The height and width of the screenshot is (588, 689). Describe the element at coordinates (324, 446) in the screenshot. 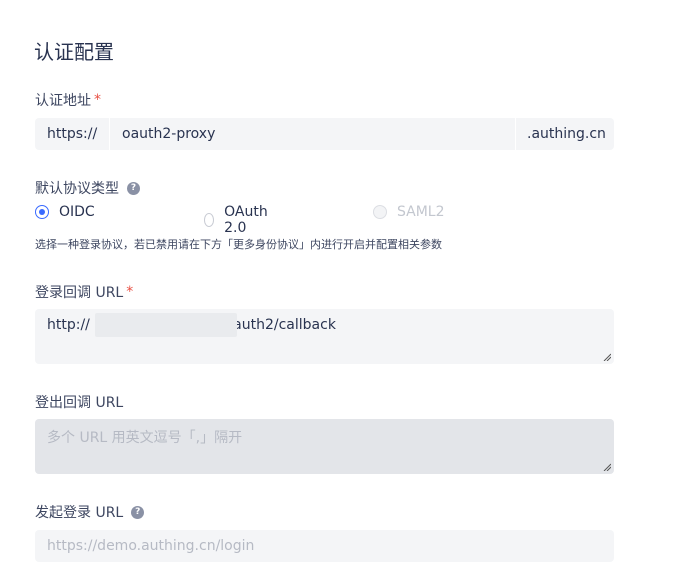

I see `logout-callback-textarea: 多个 URL 用英文逗号「,」隔开` at that location.